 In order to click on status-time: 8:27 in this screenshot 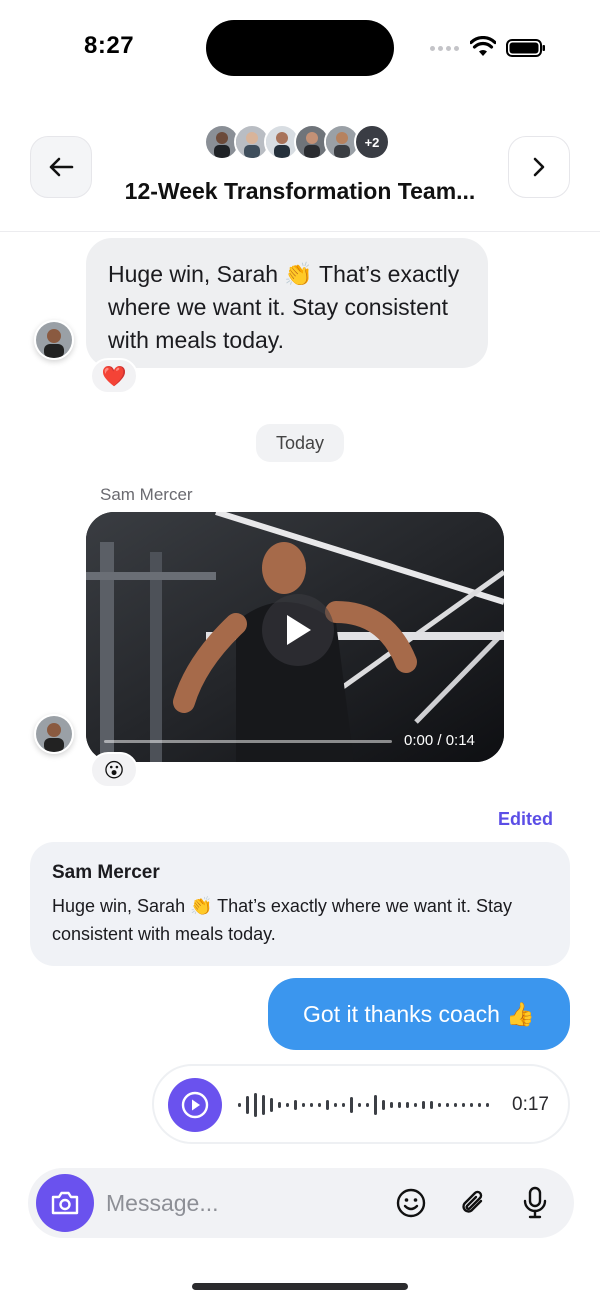, I will do `click(109, 45)`.